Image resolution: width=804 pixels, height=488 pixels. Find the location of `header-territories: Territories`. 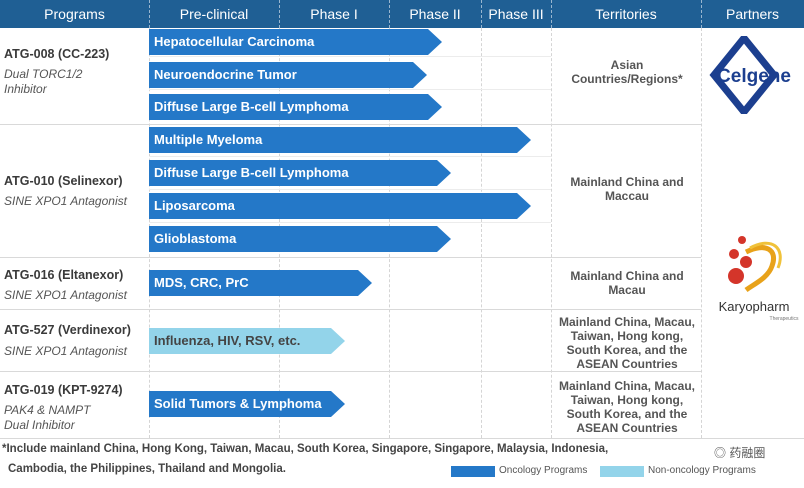

header-territories: Territories is located at coordinates (626, 14).